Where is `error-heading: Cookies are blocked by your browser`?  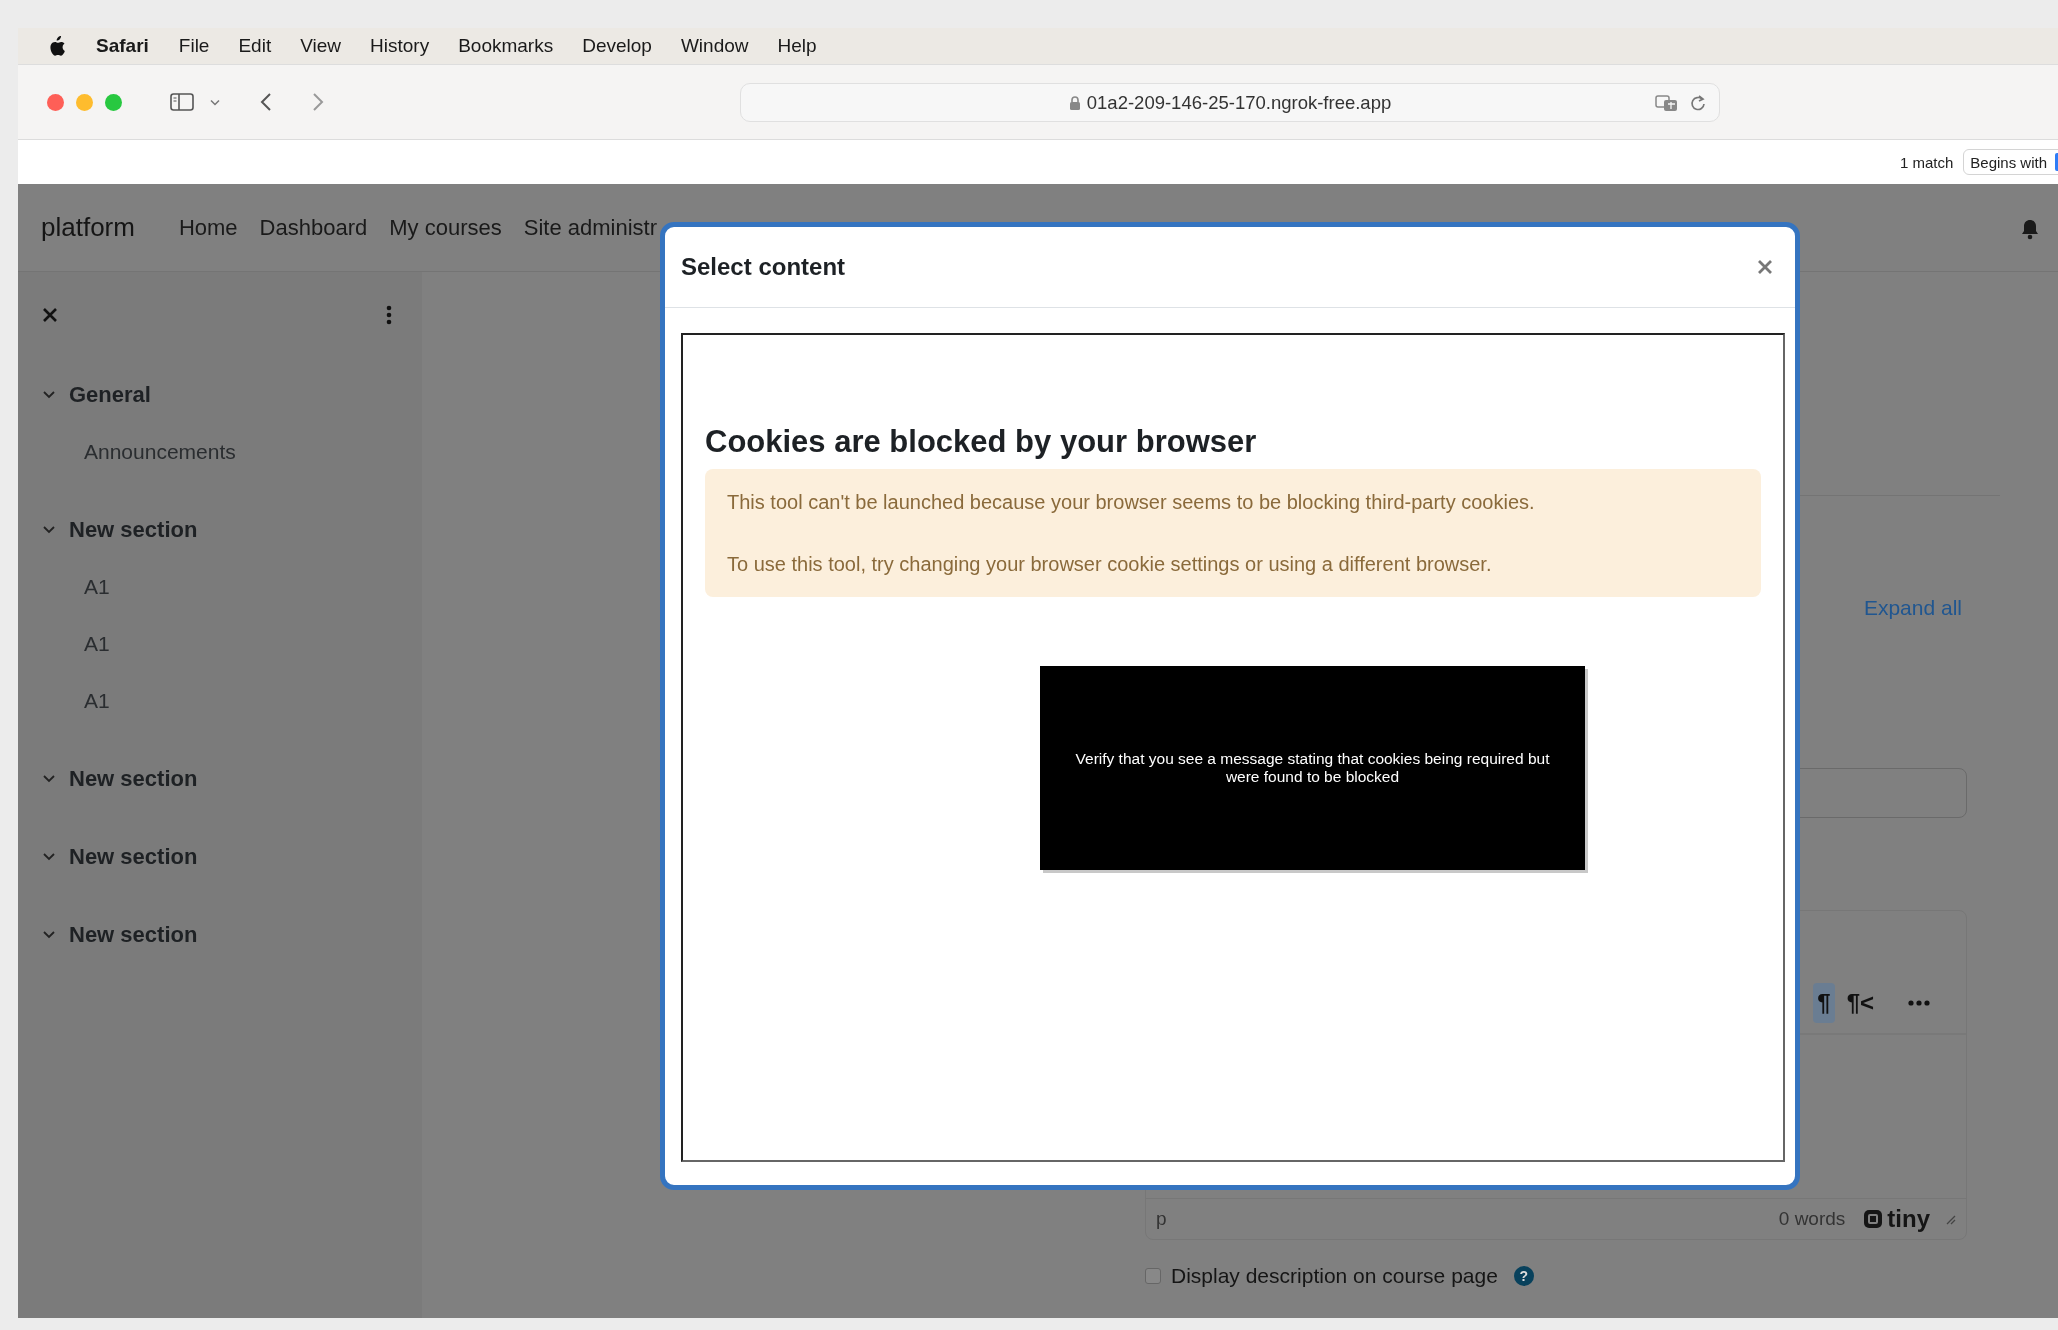 error-heading: Cookies are blocked by your browser is located at coordinates (981, 442).